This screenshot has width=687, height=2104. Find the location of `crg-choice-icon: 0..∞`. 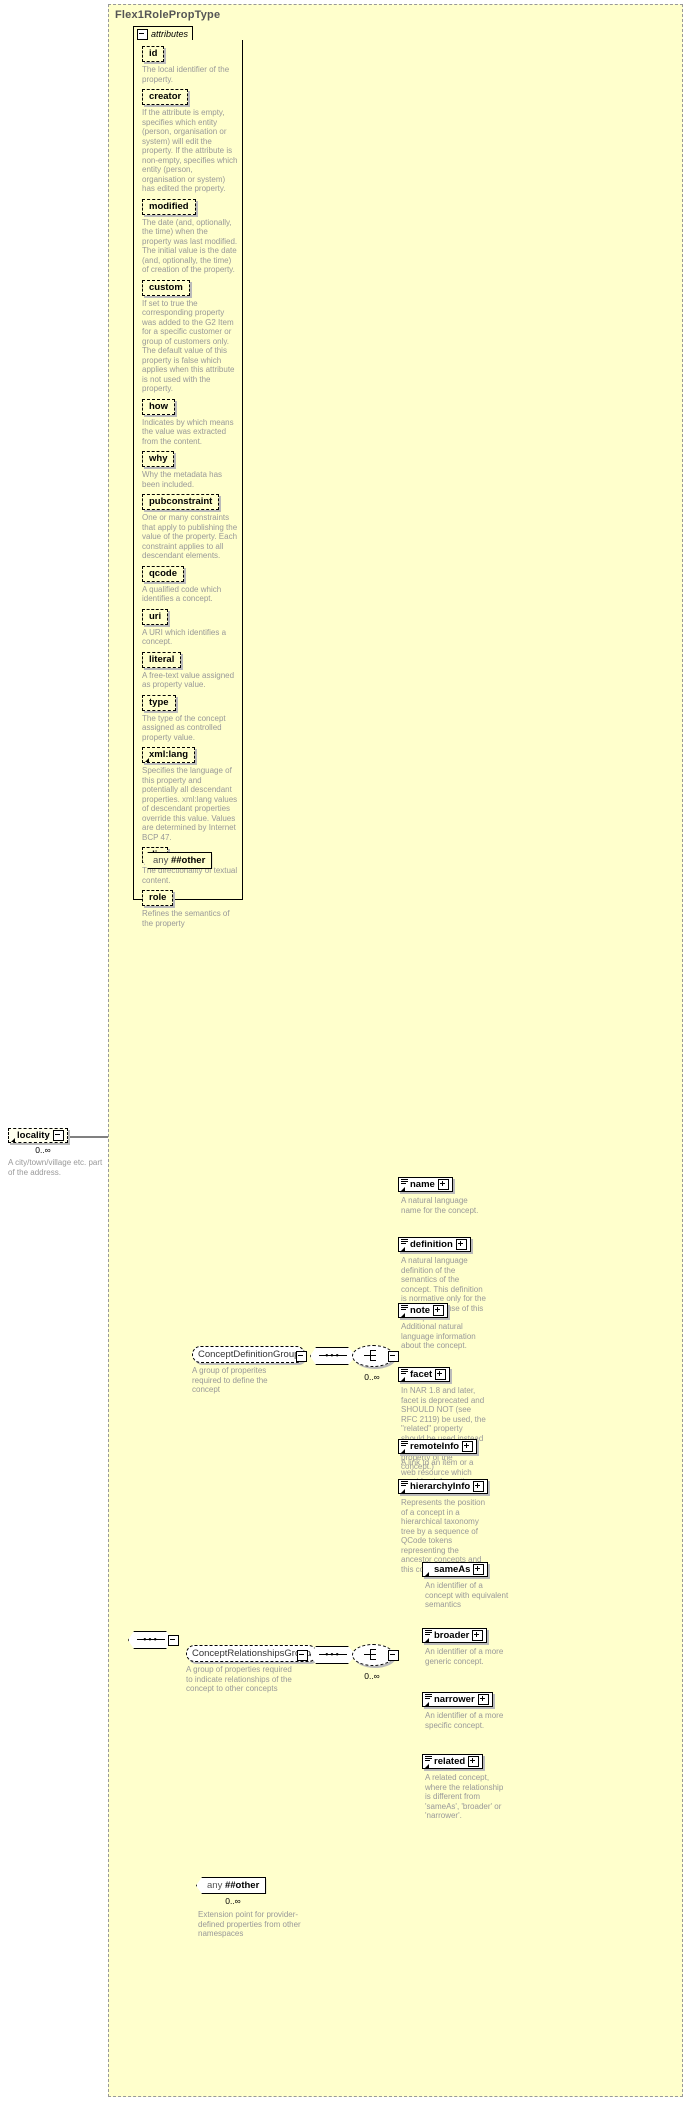

crg-choice-icon: 0..∞ is located at coordinates (375, 1662).